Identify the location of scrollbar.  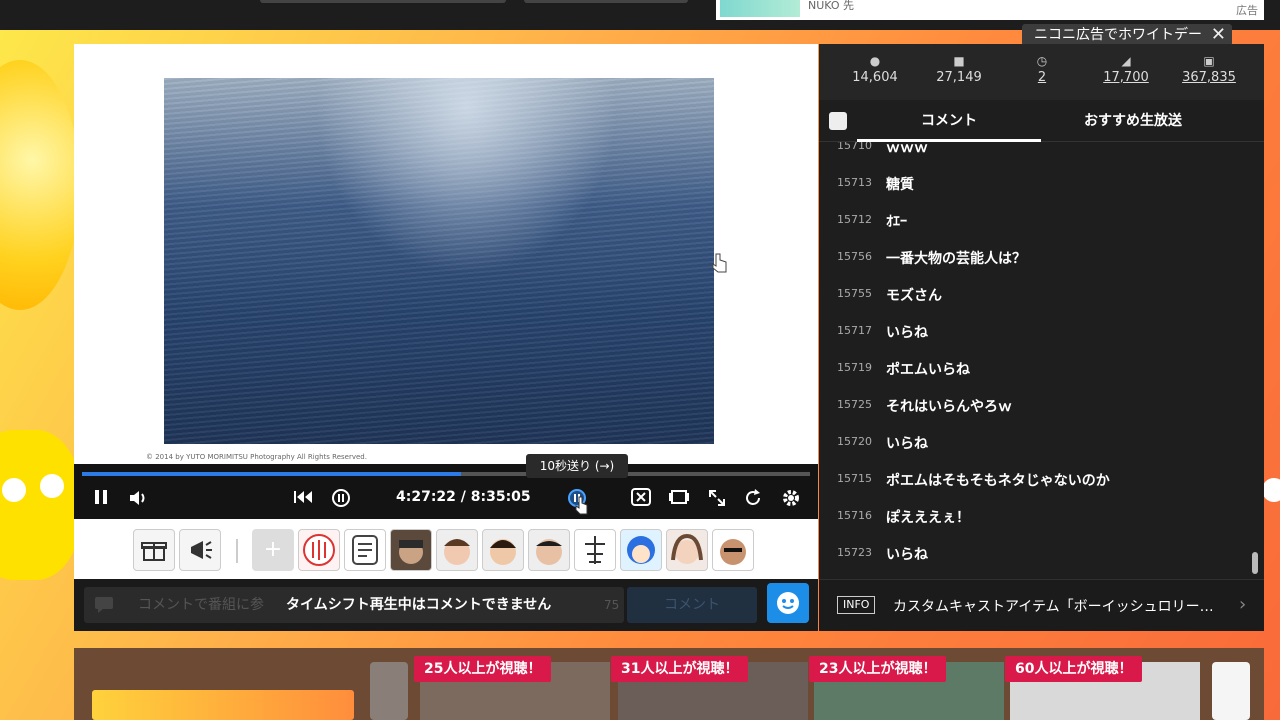
(1255, 359).